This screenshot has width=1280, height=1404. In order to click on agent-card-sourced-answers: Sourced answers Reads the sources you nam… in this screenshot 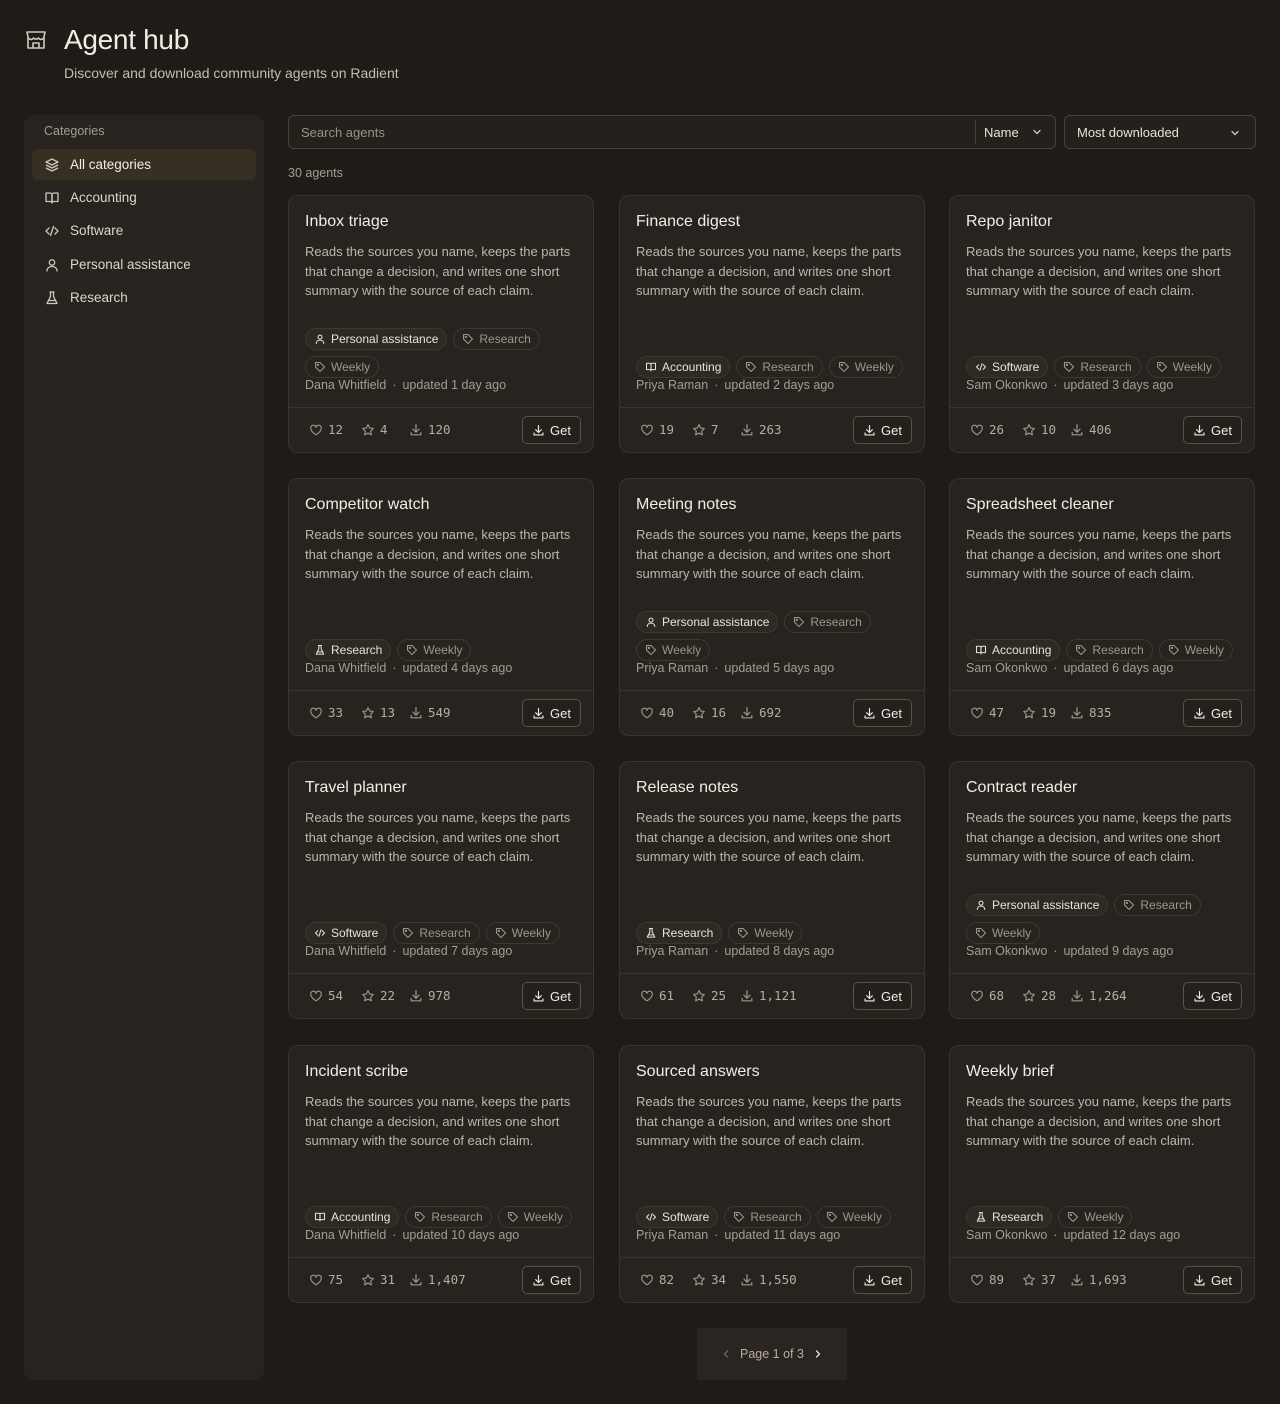, I will do `click(772, 1174)`.